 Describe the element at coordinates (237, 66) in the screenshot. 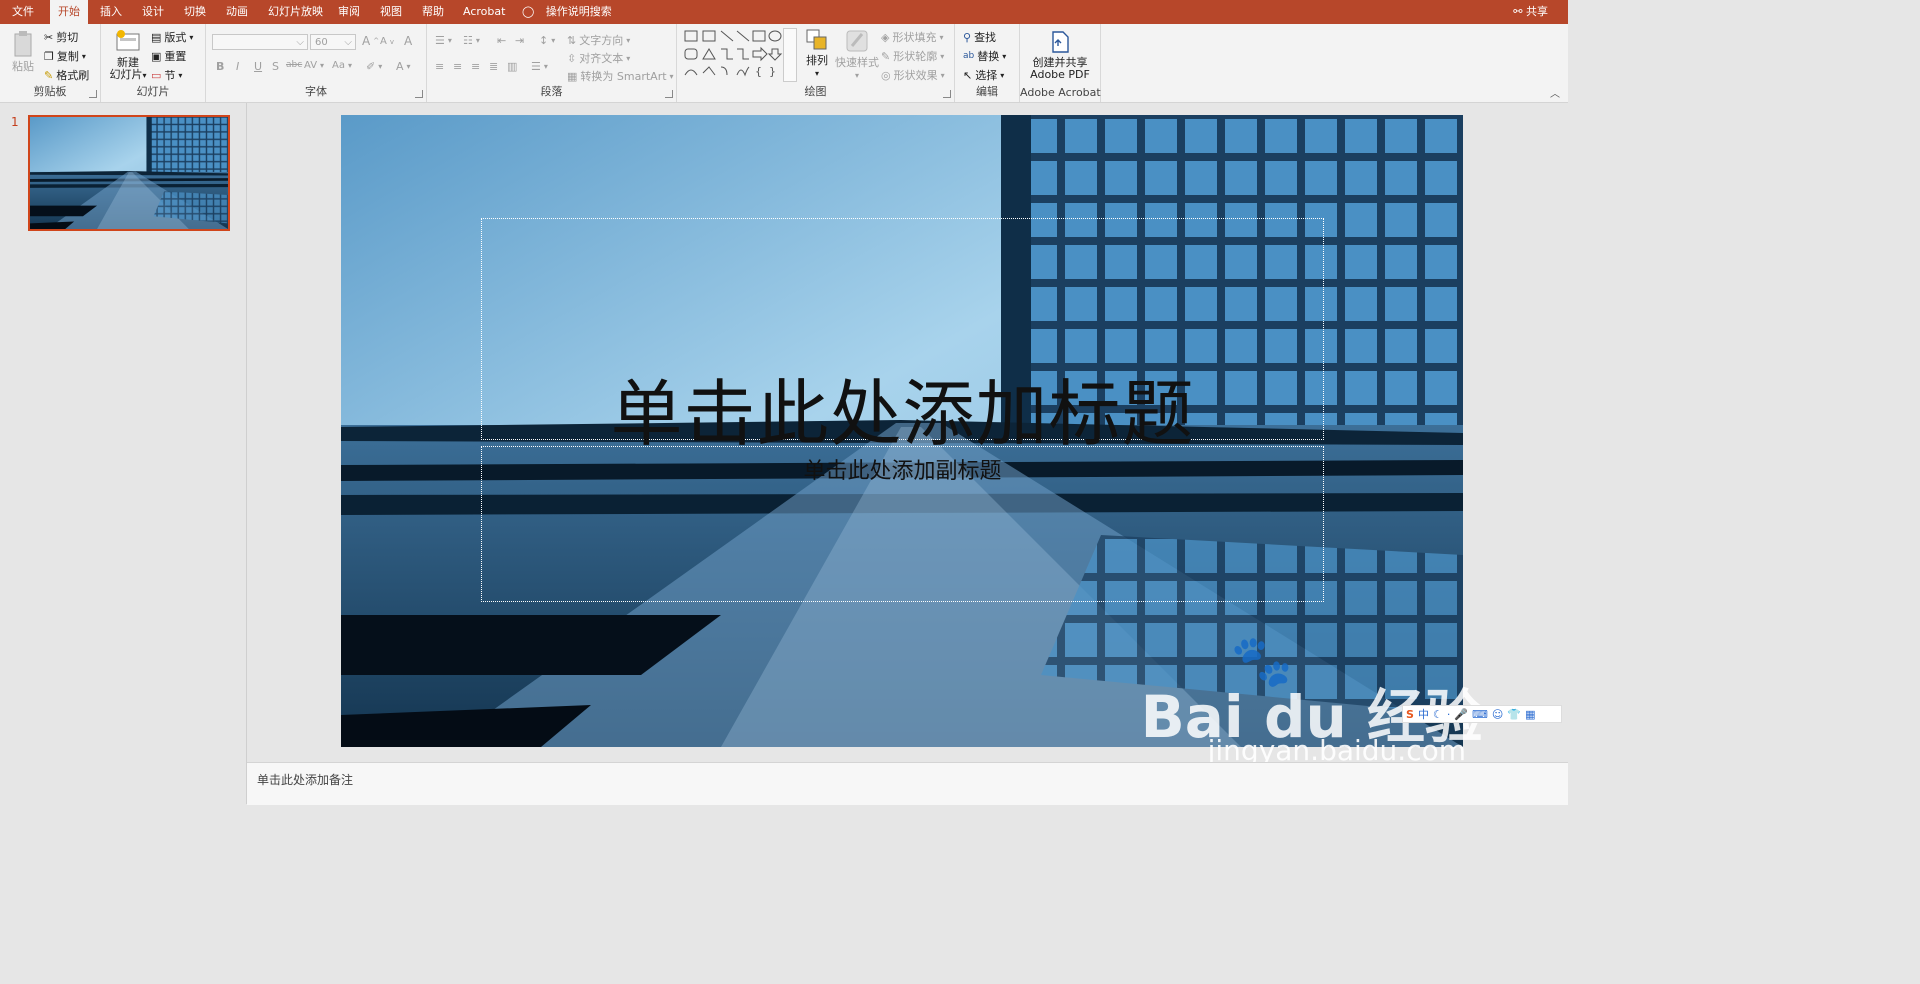

I see `italic-button: I` at that location.